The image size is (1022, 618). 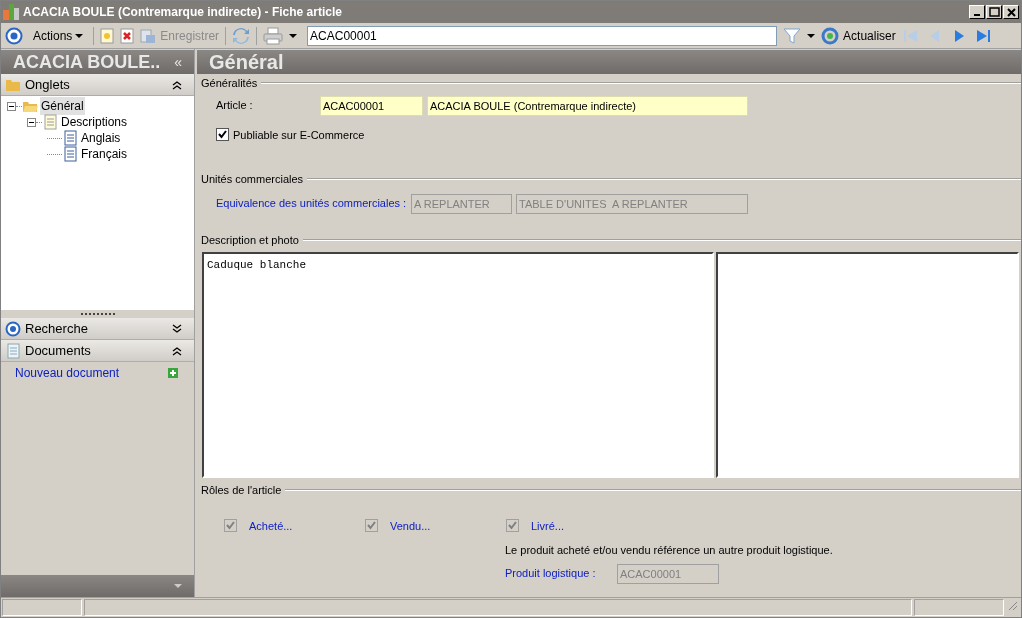 I want to click on refresh-icon, so click(x=830, y=35).